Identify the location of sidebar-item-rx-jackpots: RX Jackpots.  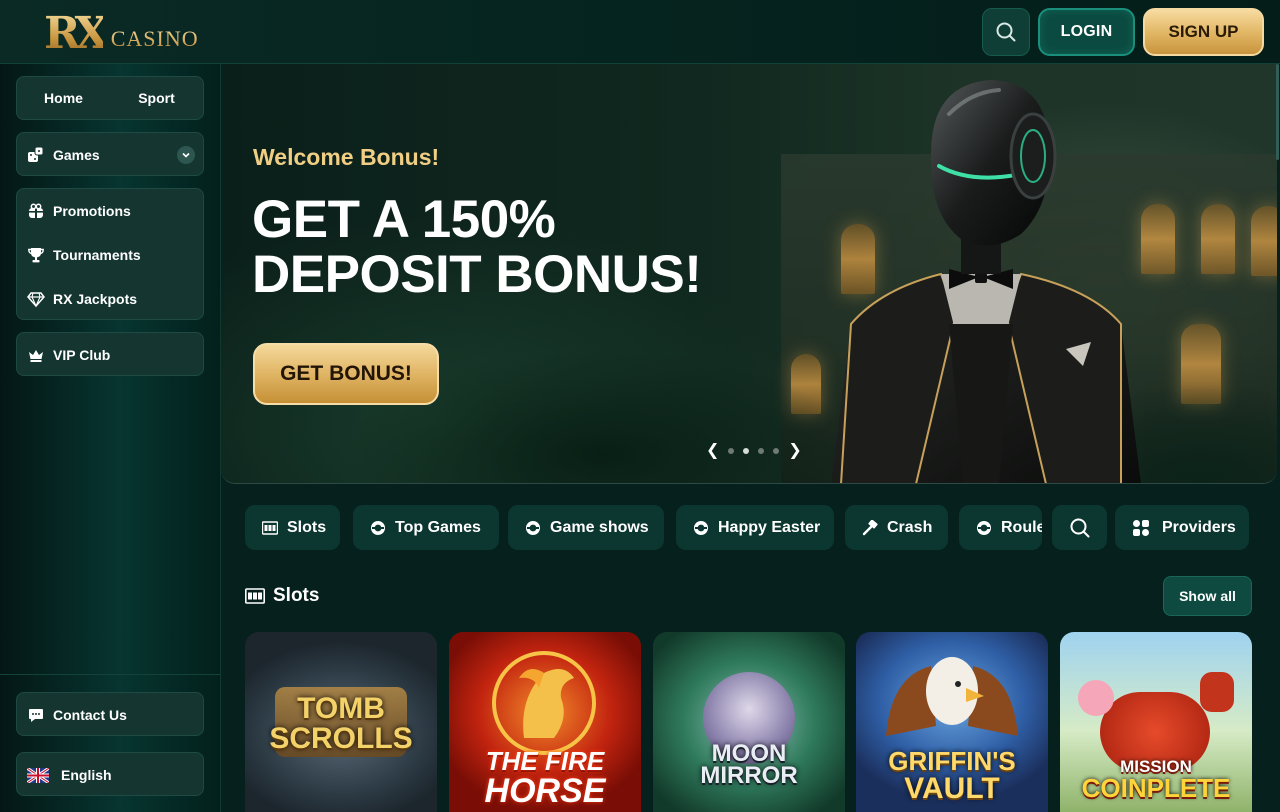
(111, 299).